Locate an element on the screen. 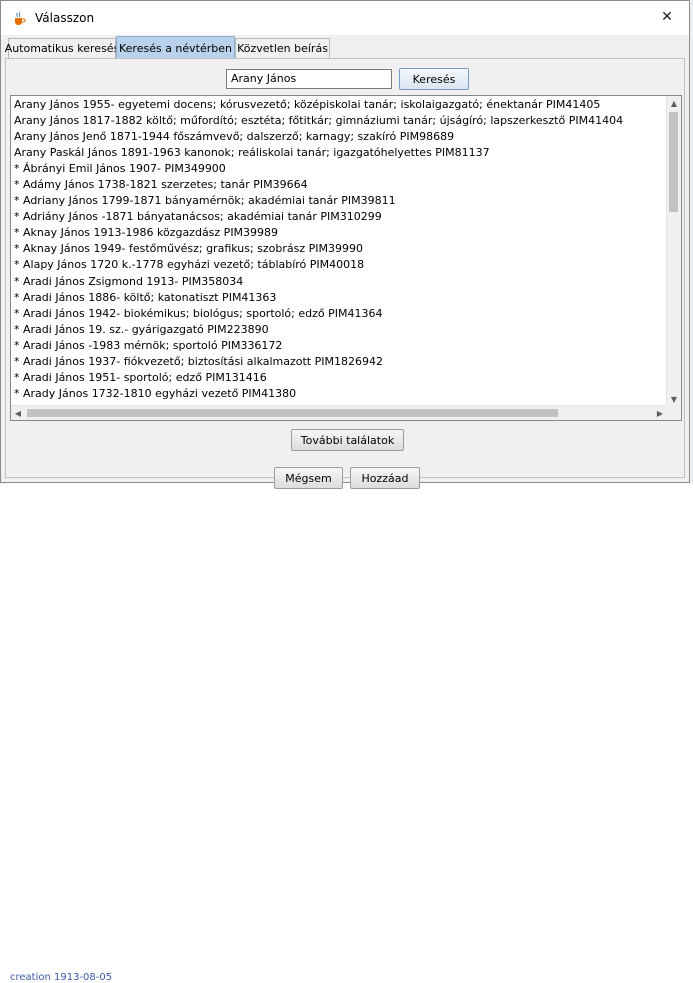  vertical-scroll-thumb is located at coordinates (673, 162).